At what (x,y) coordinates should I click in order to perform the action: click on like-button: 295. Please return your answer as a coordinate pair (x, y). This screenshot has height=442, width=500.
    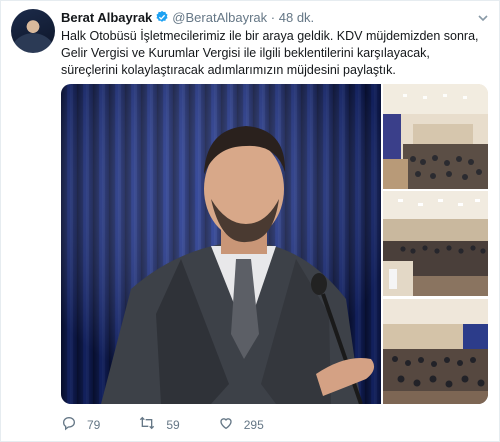
    Looking at the image, I should click on (241, 424).